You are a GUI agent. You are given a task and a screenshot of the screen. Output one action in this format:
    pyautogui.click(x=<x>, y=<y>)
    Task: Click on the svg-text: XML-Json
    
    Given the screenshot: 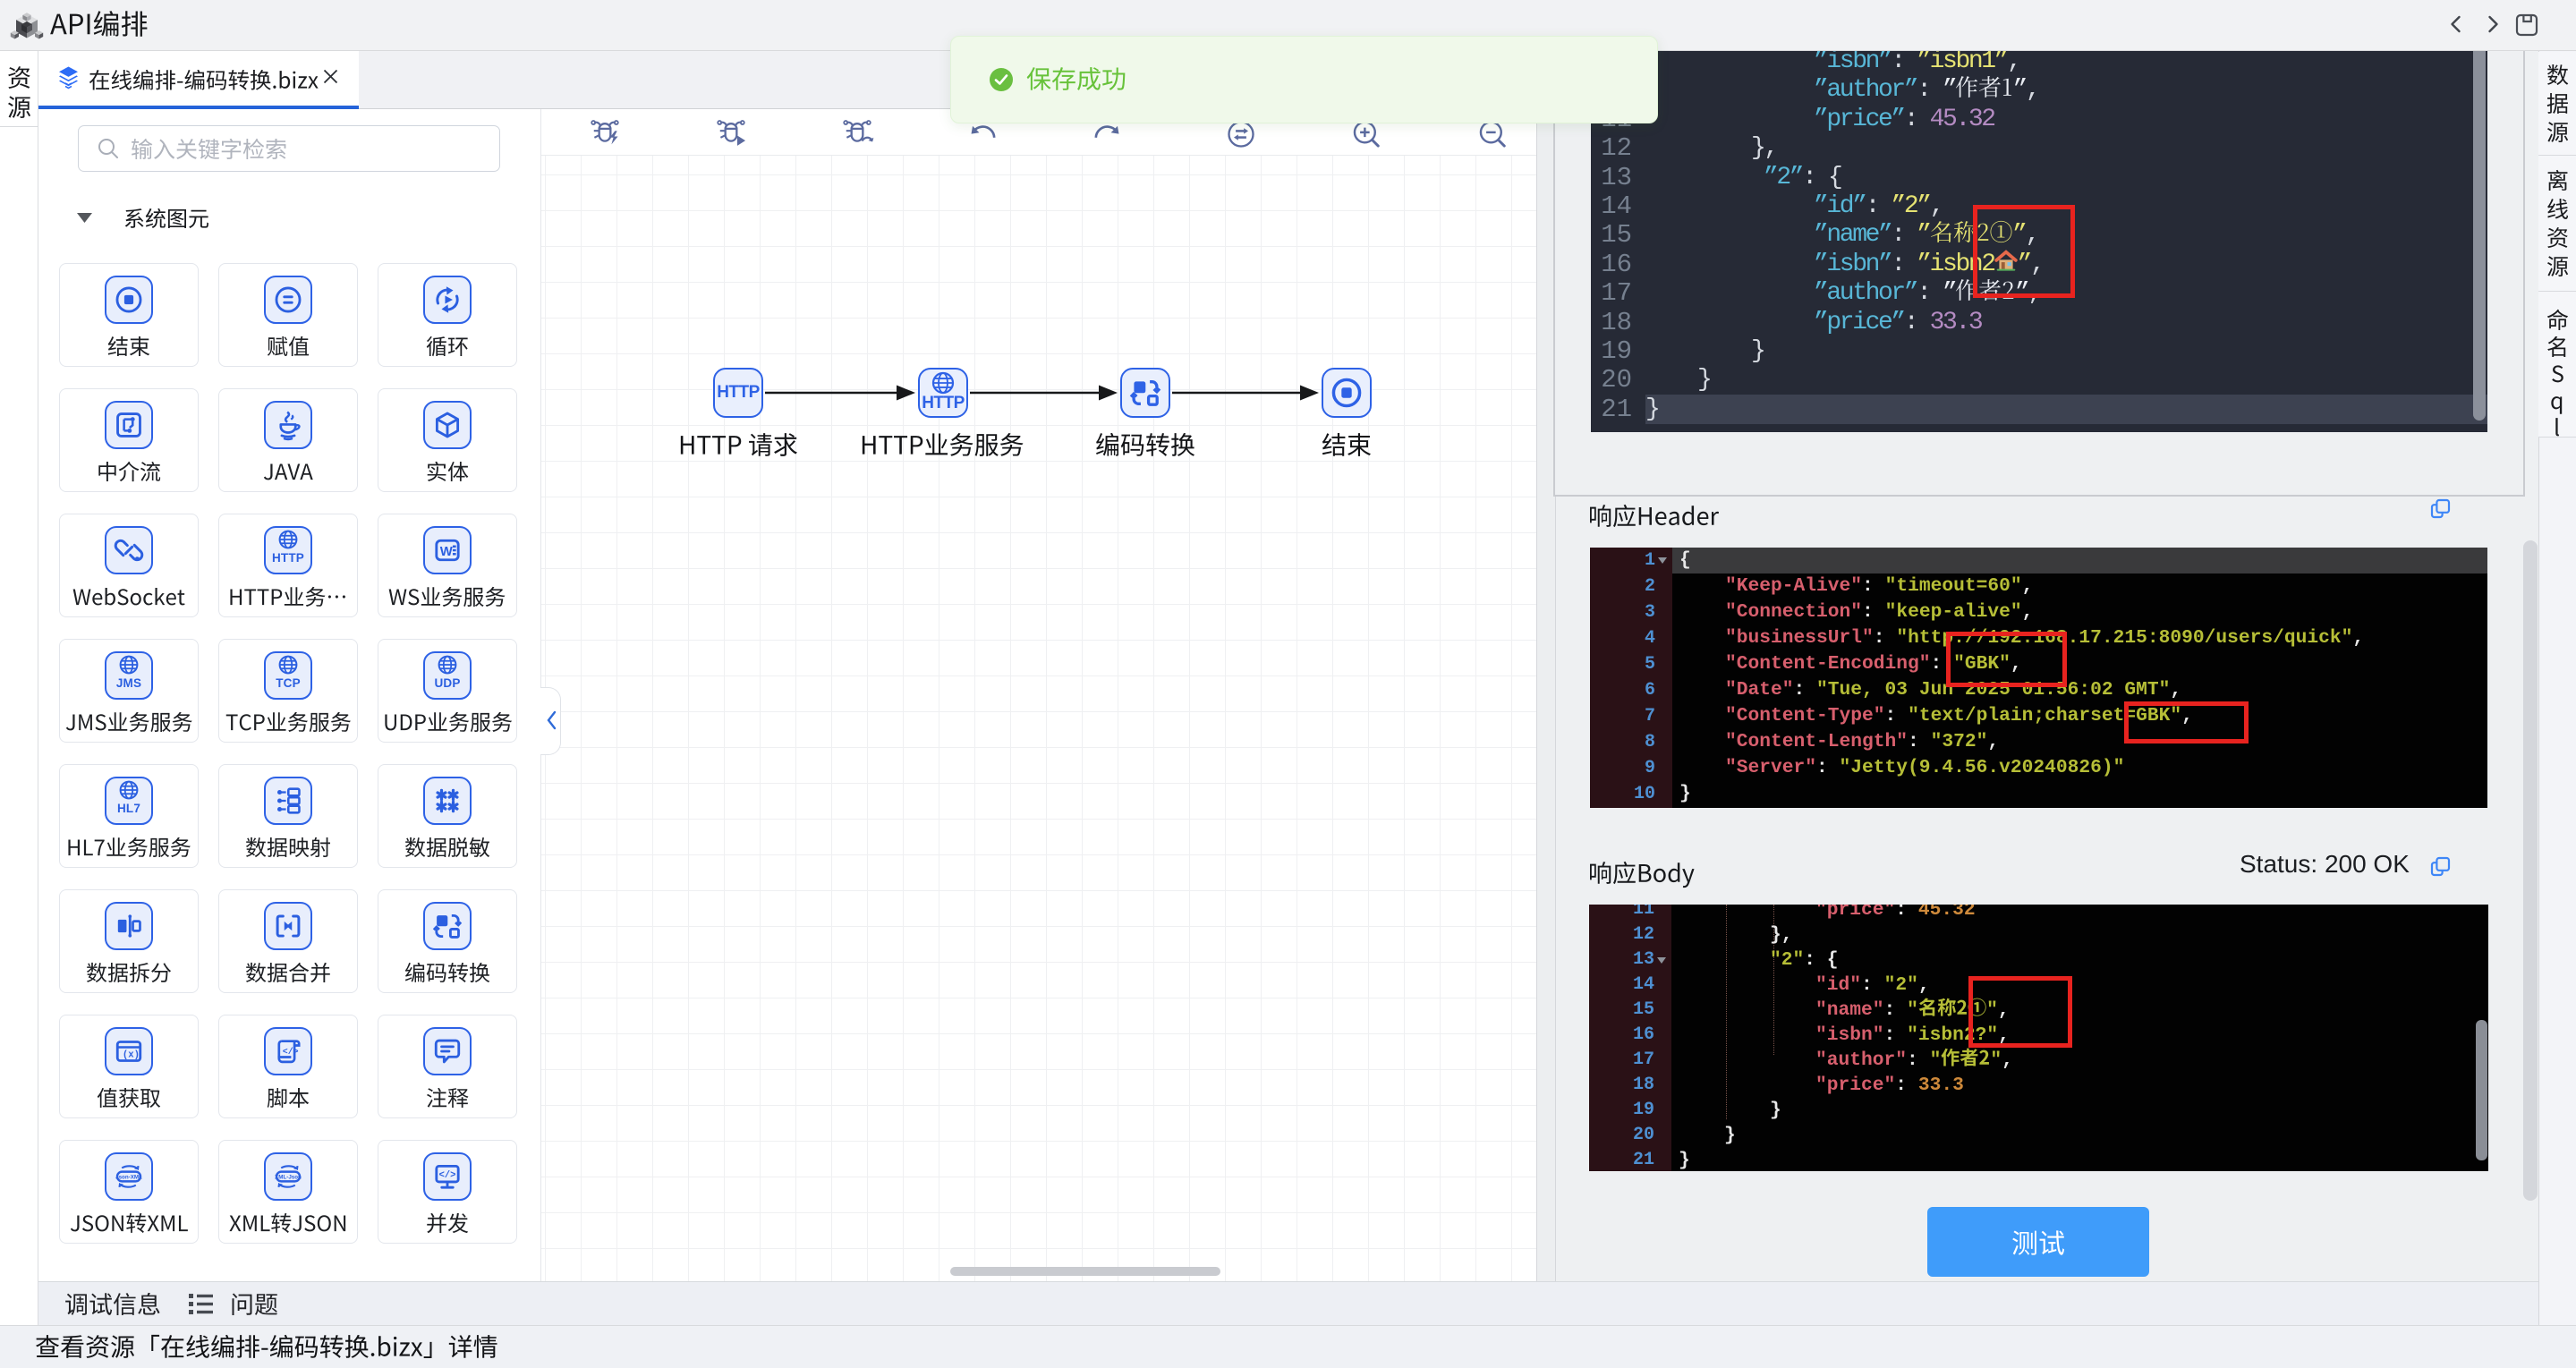 What is the action you would take?
    pyautogui.click(x=288, y=1177)
    